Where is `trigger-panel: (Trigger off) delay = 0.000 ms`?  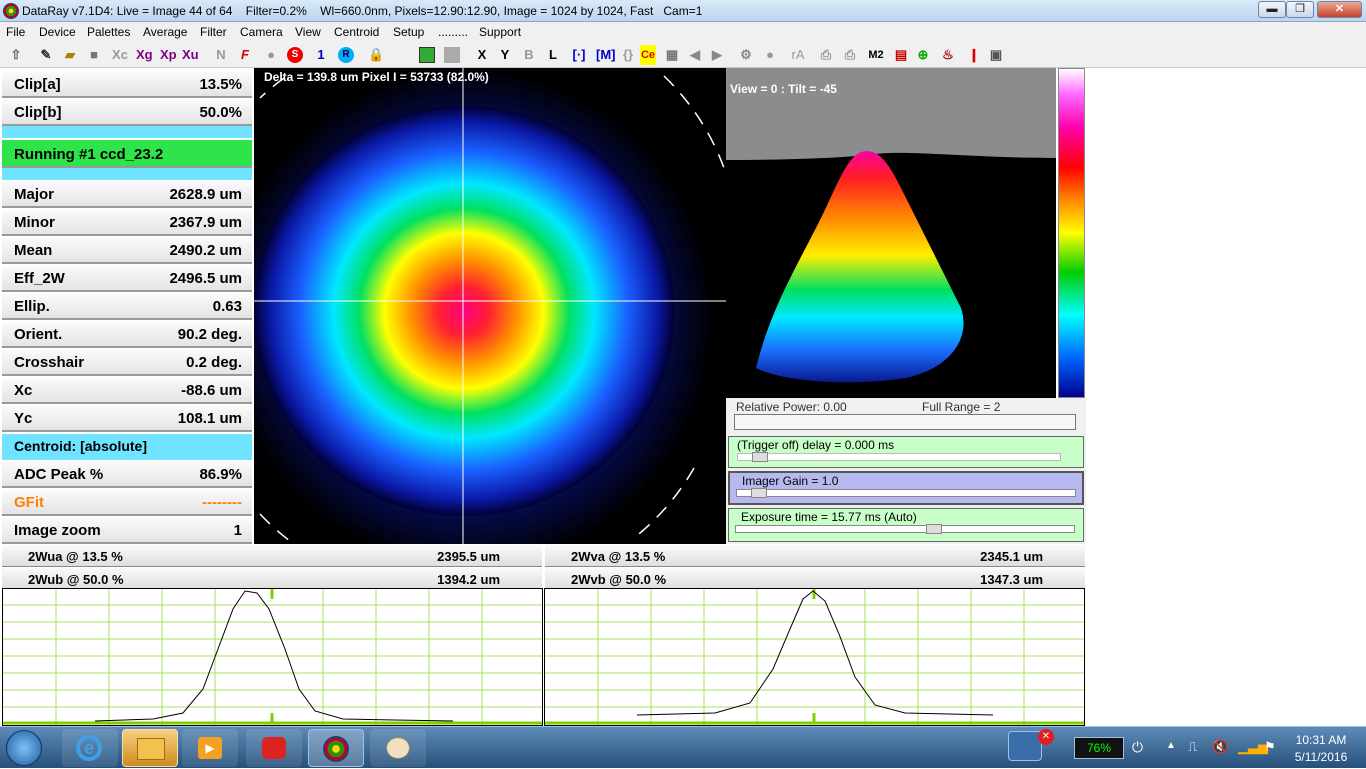 trigger-panel: (Trigger off) delay = 0.000 ms is located at coordinates (906, 452).